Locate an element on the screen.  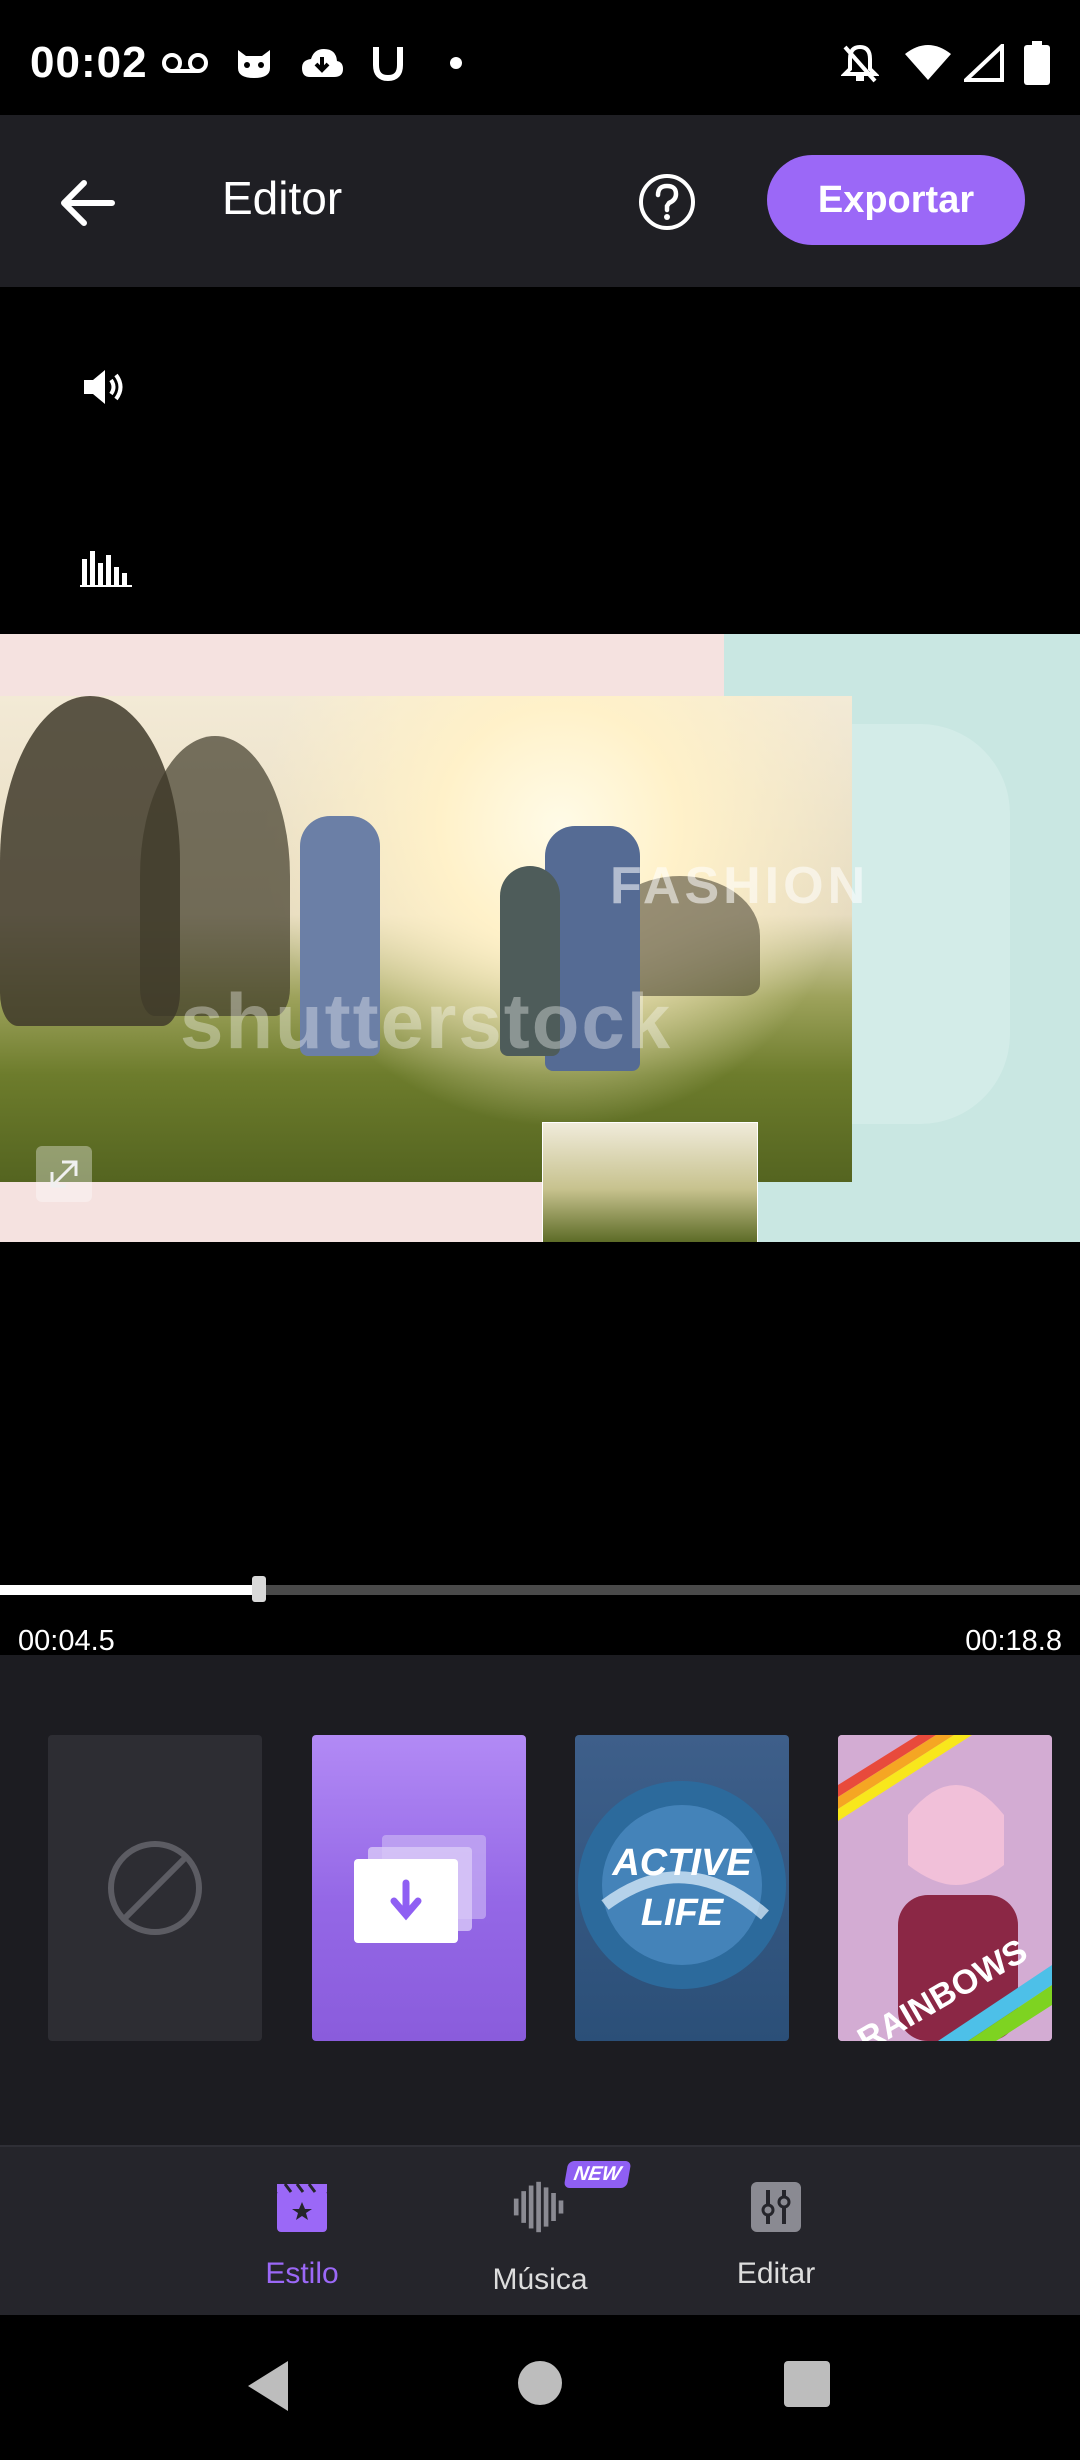
progress-played is located at coordinates (130, 1590).